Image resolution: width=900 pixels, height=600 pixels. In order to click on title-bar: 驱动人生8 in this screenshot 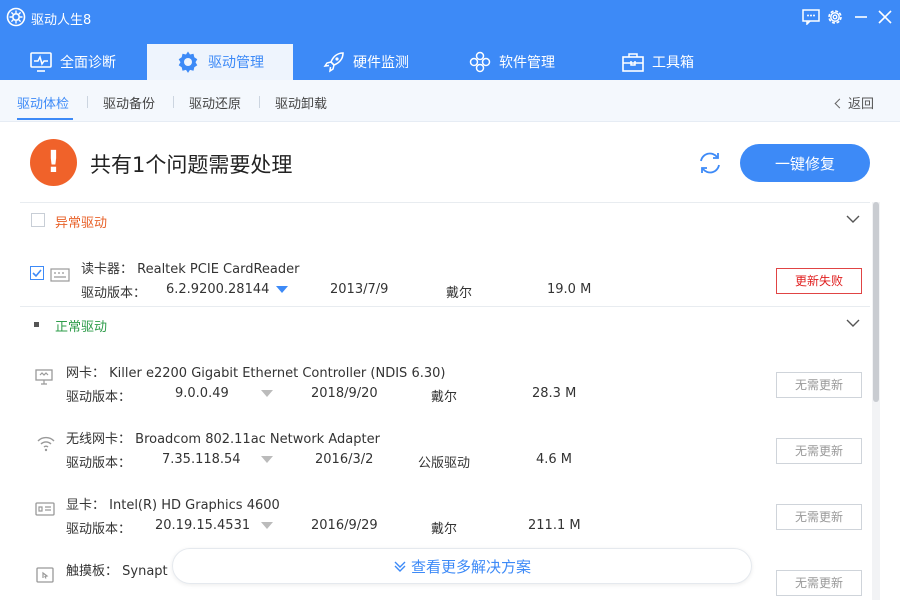, I will do `click(450, 18)`.